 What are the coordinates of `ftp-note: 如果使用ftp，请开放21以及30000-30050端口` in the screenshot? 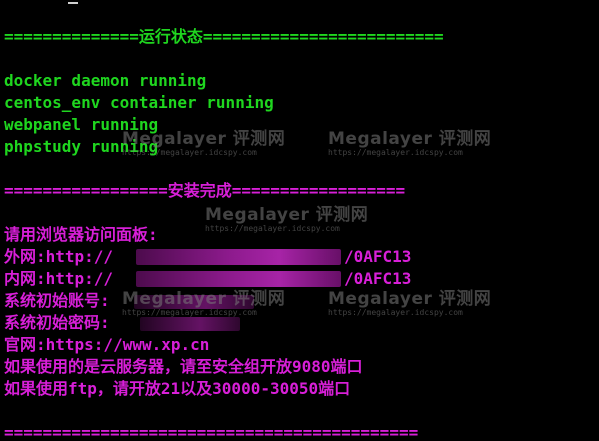 It's located at (177, 388).